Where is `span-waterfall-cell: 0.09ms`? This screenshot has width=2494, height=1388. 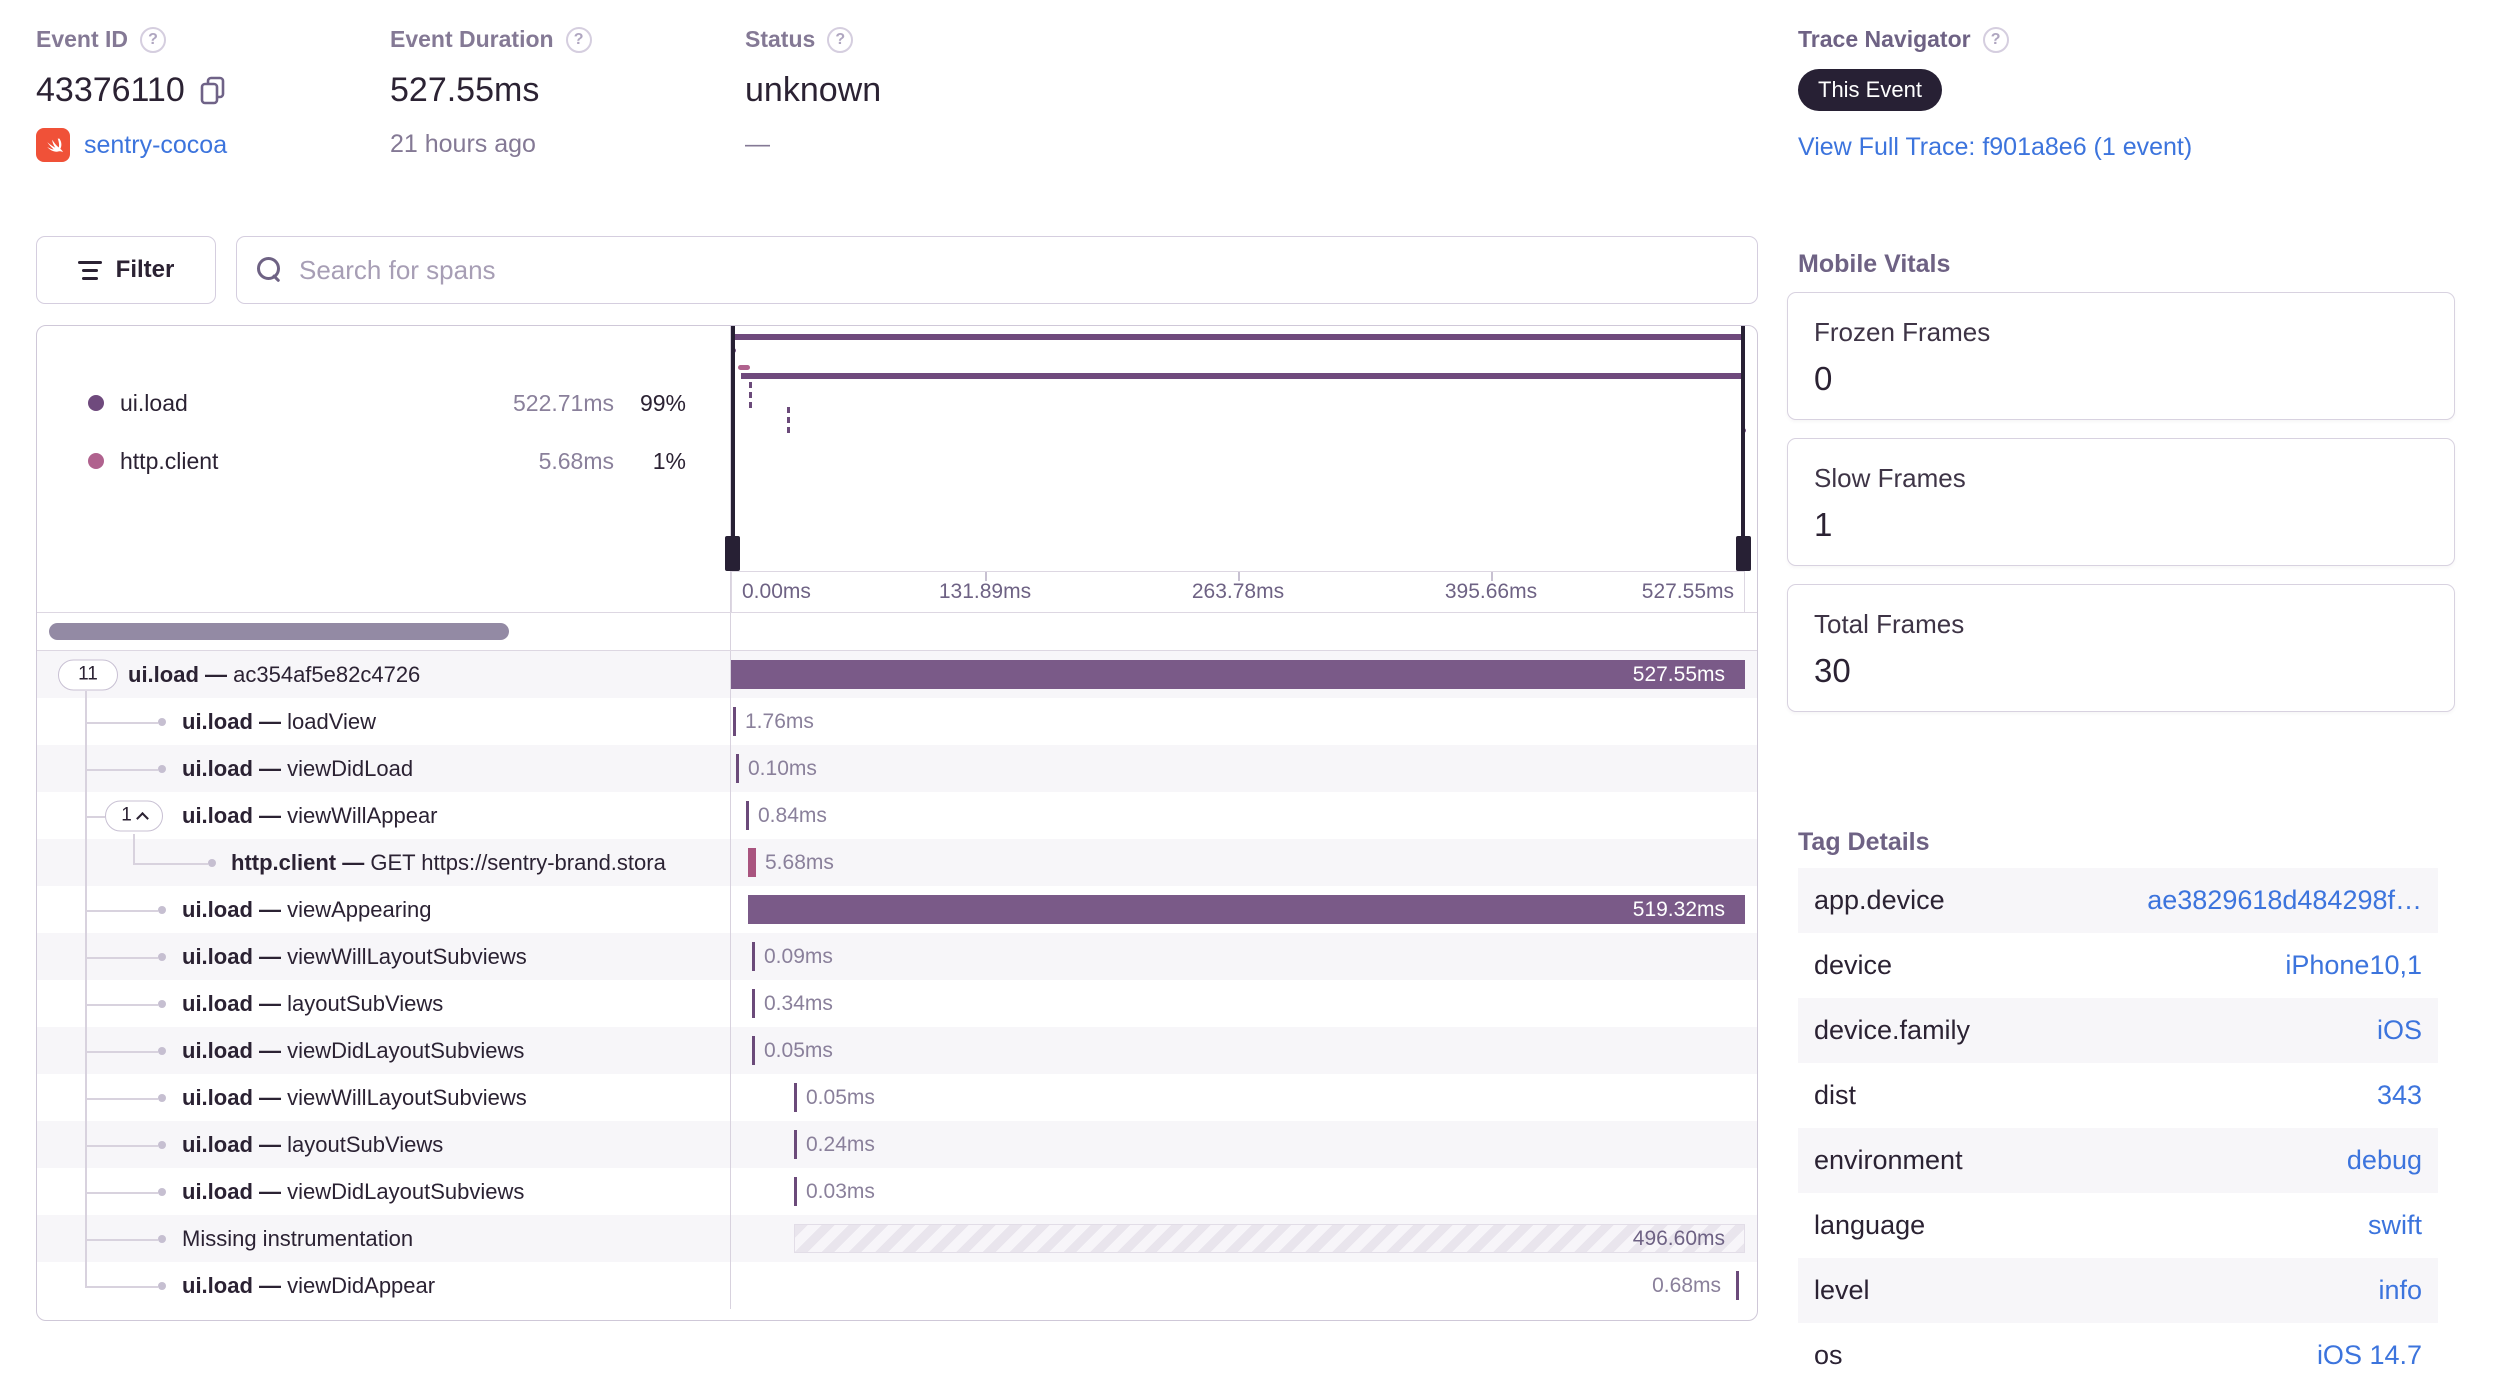 span-waterfall-cell: 0.09ms is located at coordinates (1238, 956).